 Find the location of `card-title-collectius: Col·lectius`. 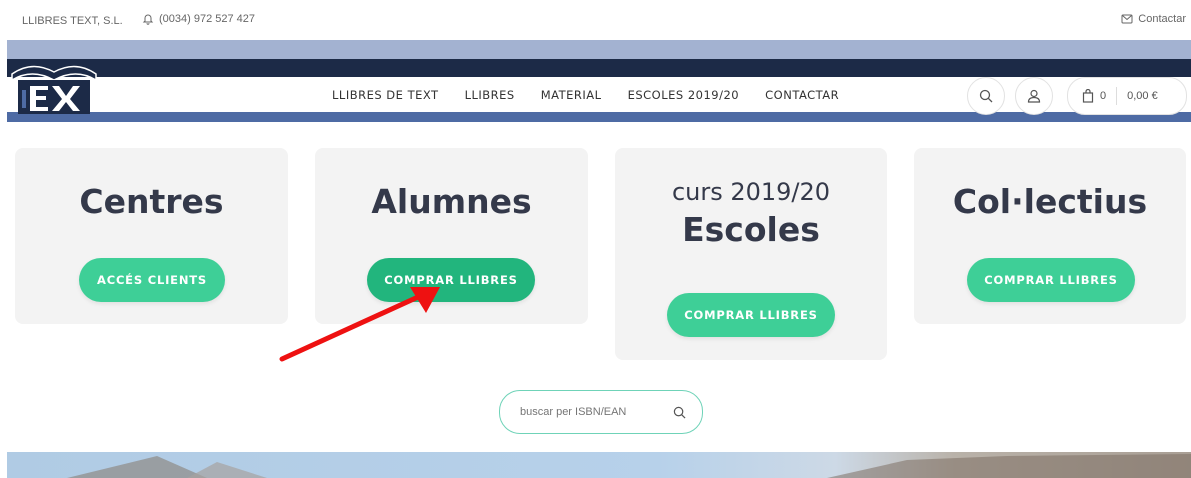

card-title-collectius: Col·lectius is located at coordinates (1050, 201).